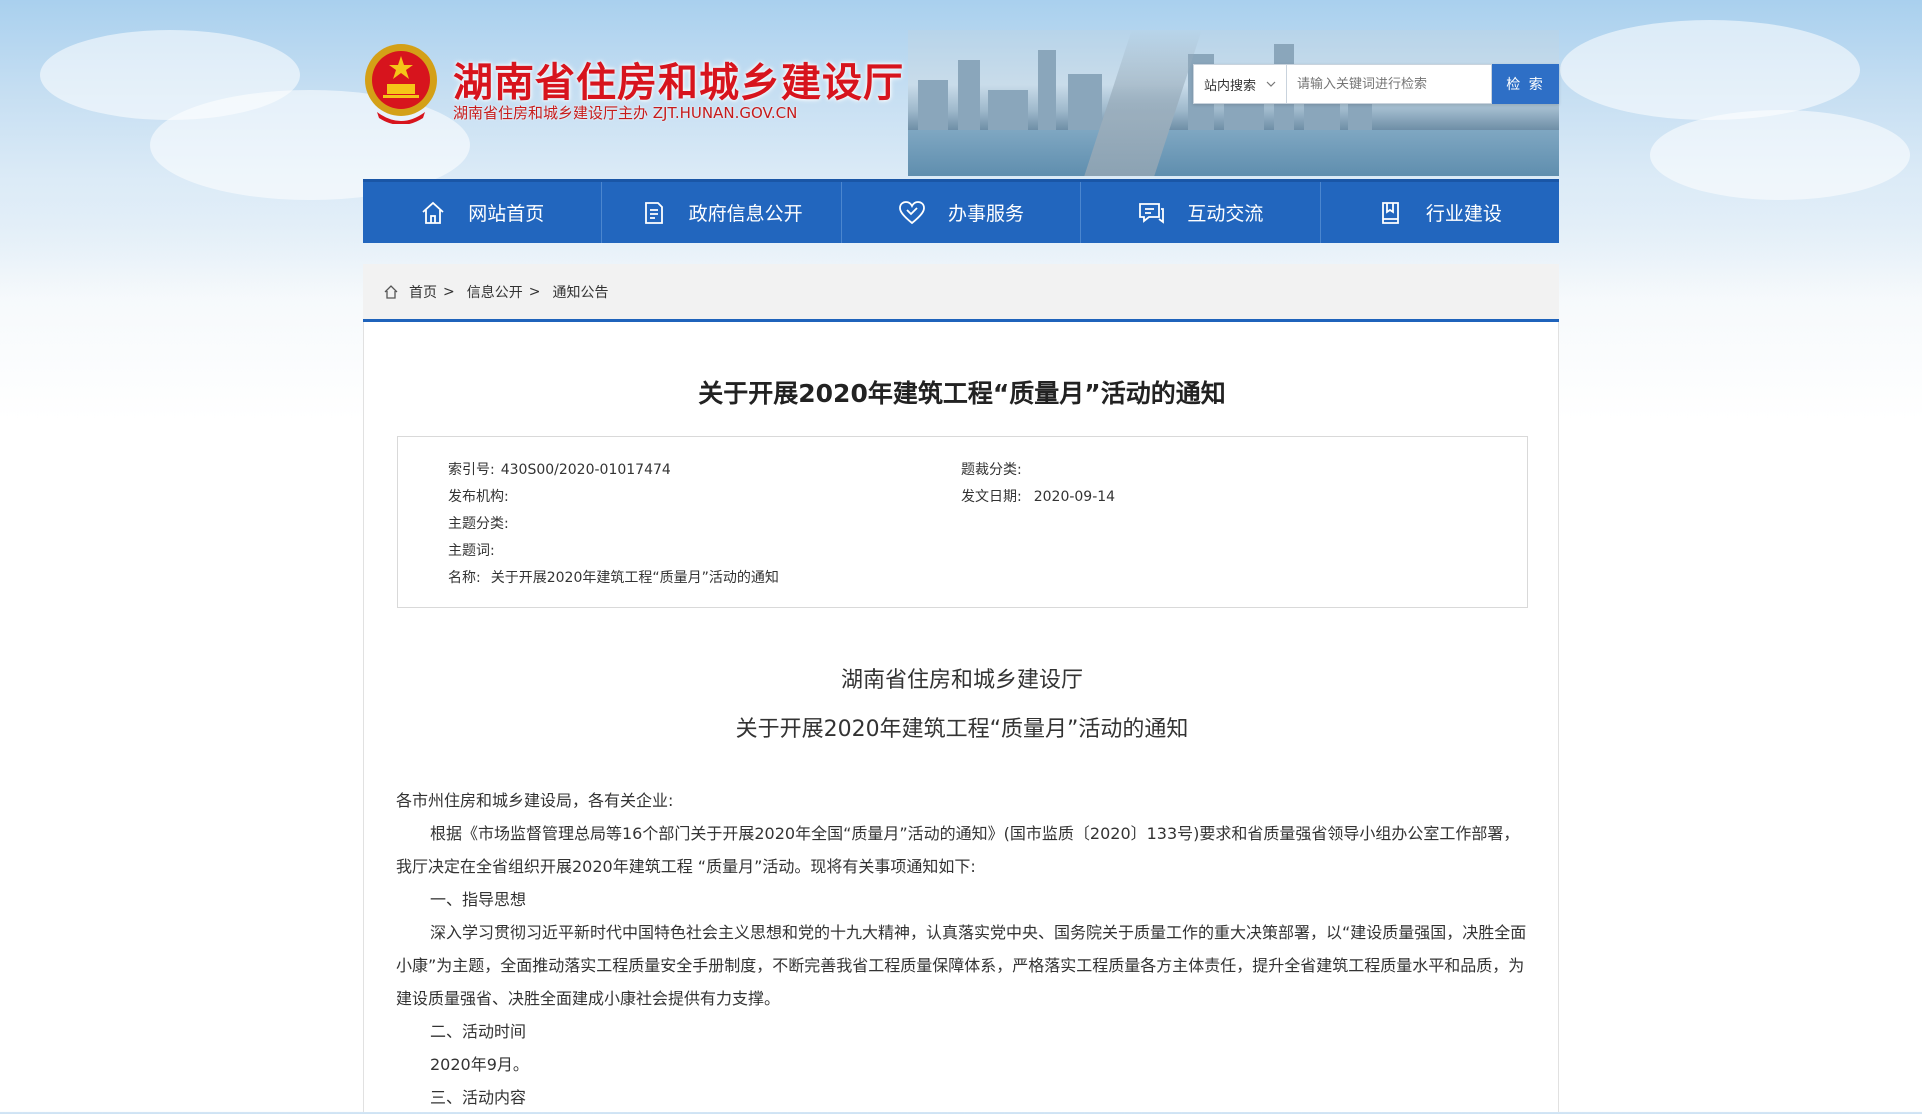  I want to click on meta-genre: 题裁分类:, so click(994, 469).